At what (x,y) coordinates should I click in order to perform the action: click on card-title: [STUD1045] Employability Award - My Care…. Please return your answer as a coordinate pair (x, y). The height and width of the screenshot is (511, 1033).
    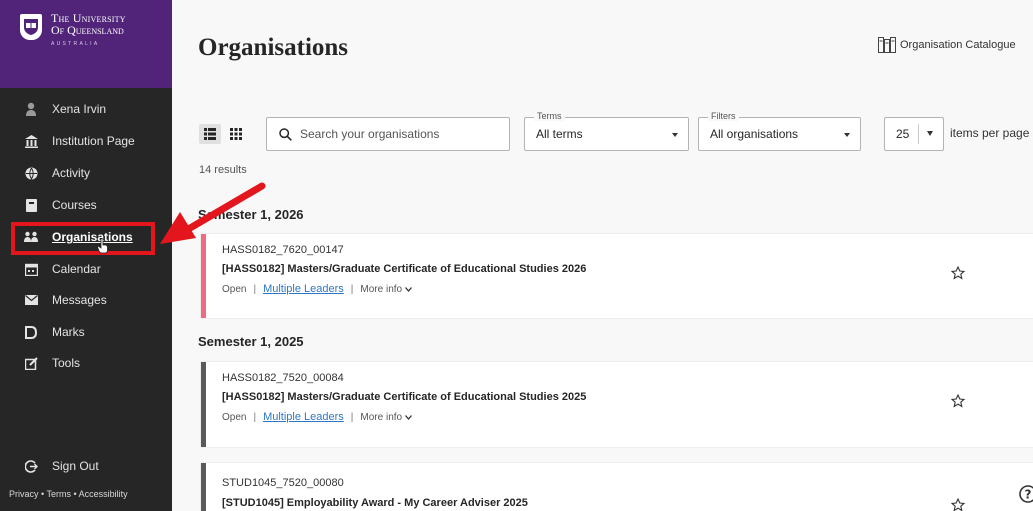
    Looking at the image, I should click on (375, 503).